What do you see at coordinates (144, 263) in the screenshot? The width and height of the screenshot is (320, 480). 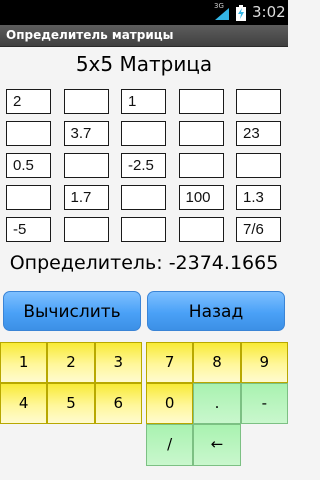 I see `determinant-result: Определитель: -2374.1665` at bounding box center [144, 263].